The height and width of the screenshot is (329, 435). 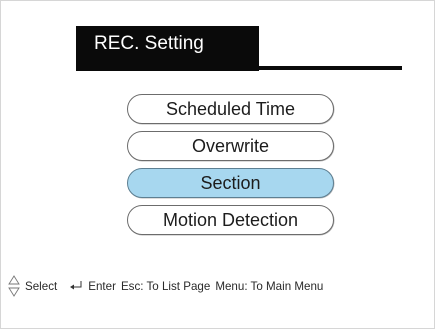 What do you see at coordinates (149, 43) in the screenshot?
I see `page-title: REC. Setting` at bounding box center [149, 43].